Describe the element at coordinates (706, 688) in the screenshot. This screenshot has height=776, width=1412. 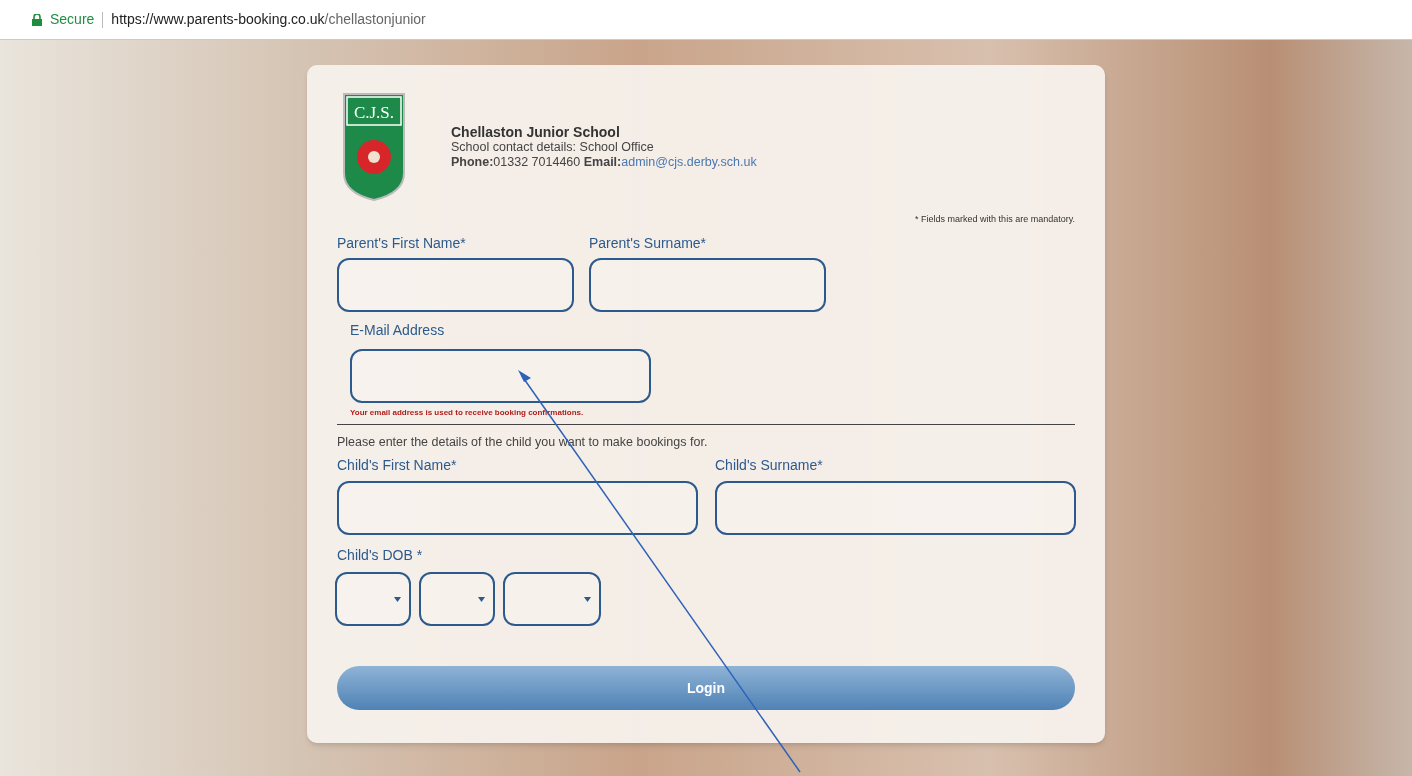
I see `login-button: Login` at that location.